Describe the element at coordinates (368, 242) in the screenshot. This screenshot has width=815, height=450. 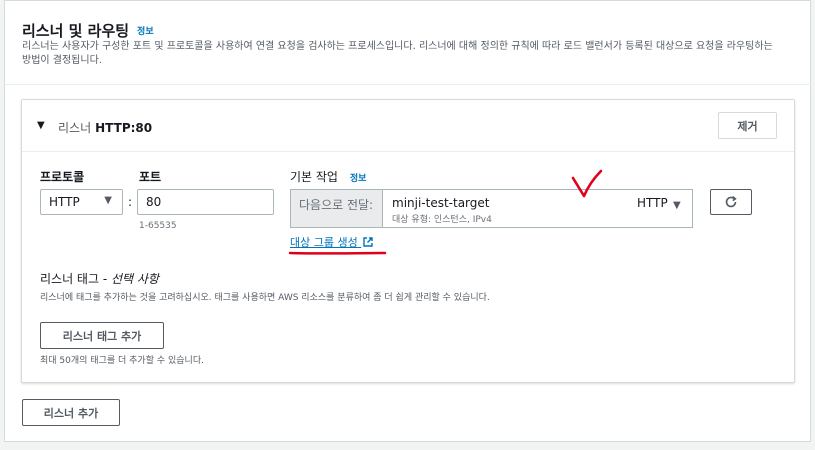
I see `external-link-icon` at that location.